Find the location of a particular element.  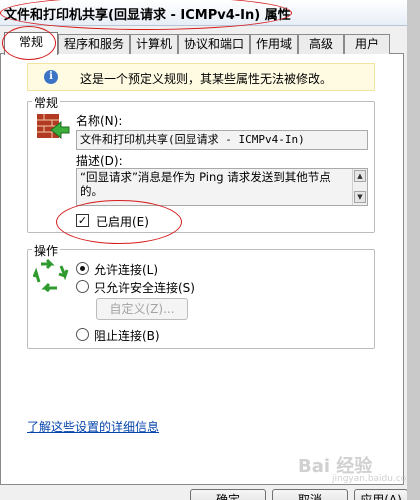

tab-computers: 计算机 is located at coordinates (154, 44).